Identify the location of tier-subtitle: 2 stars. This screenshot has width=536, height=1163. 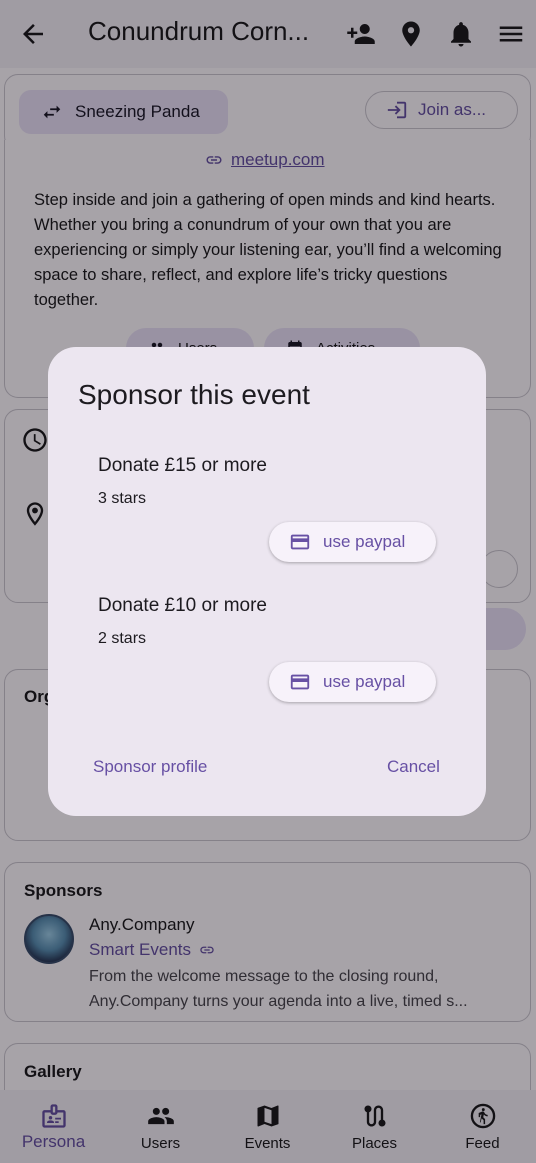
(122, 638).